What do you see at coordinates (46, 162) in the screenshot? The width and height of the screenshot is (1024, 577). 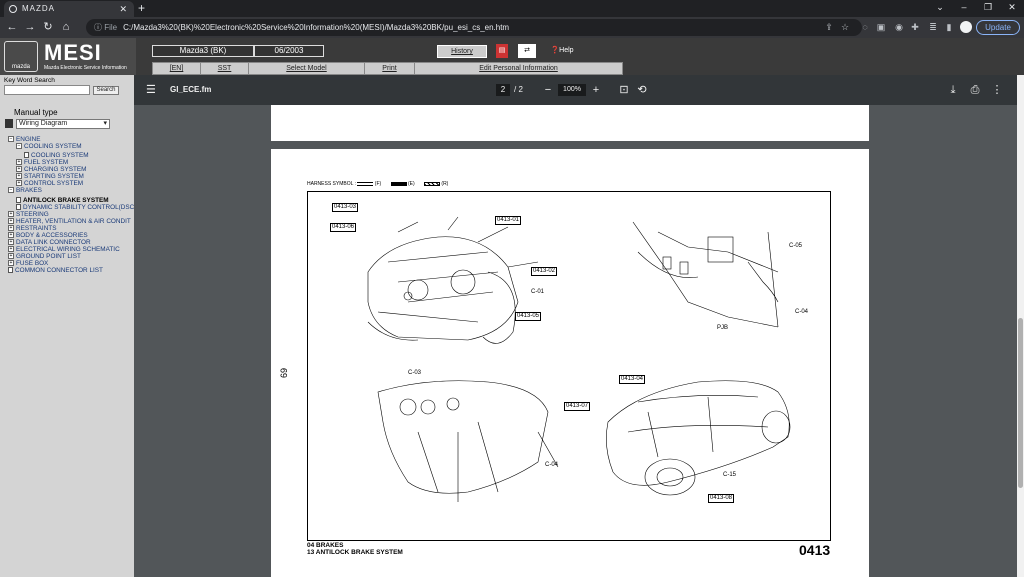 I see `tree-item-label: FUEL SYSTEM` at bounding box center [46, 162].